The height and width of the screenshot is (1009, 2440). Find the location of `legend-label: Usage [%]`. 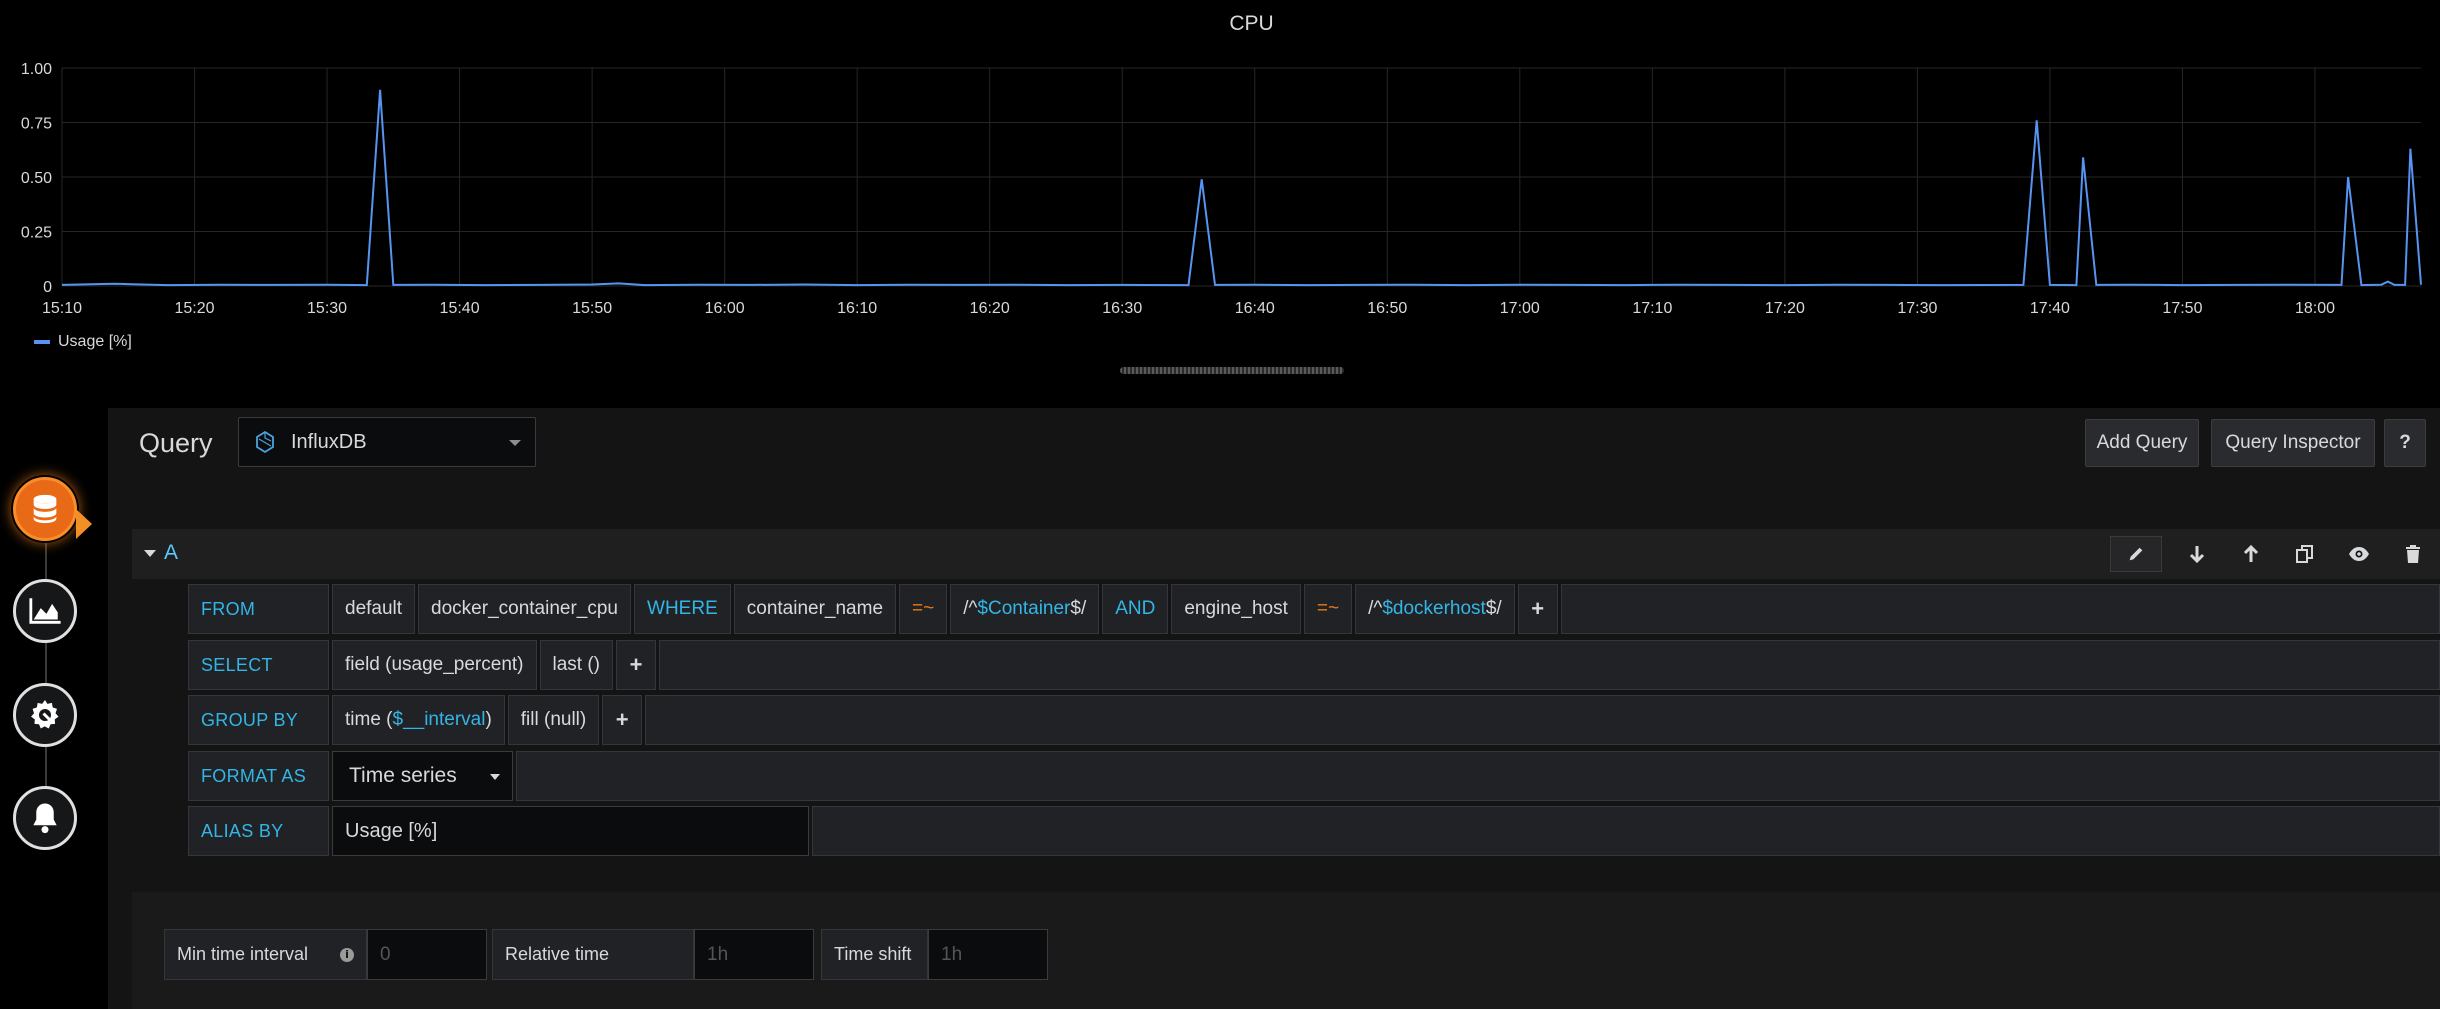

legend-label: Usage [%] is located at coordinates (95, 341).